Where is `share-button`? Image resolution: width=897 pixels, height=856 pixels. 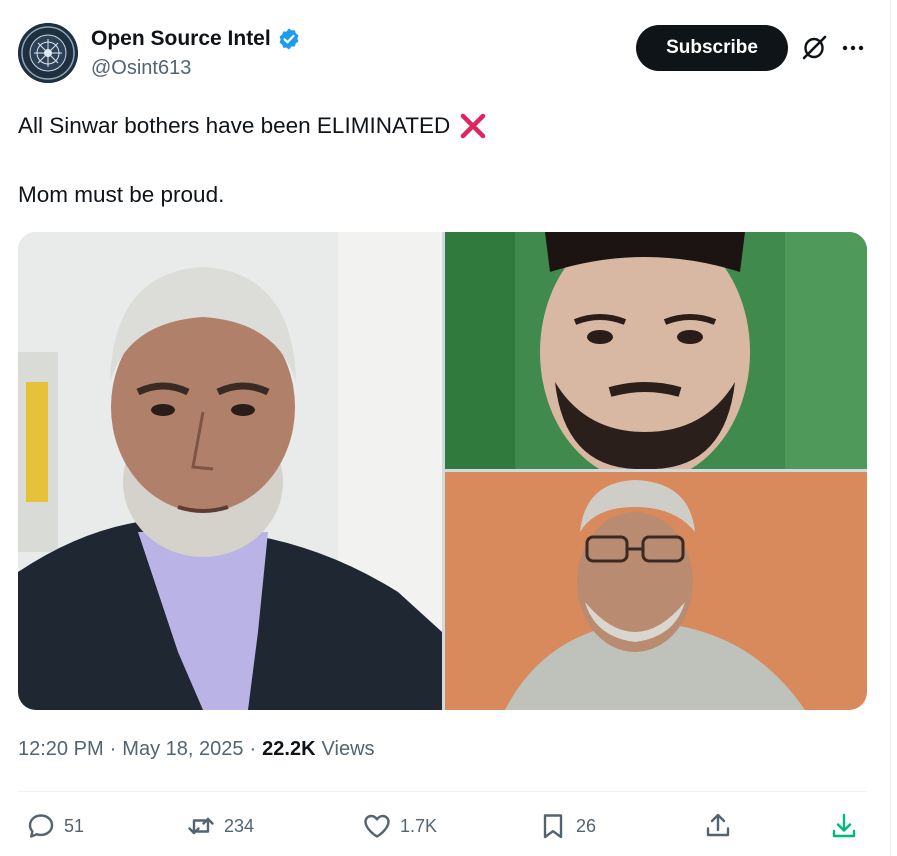 share-button is located at coordinates (718, 826).